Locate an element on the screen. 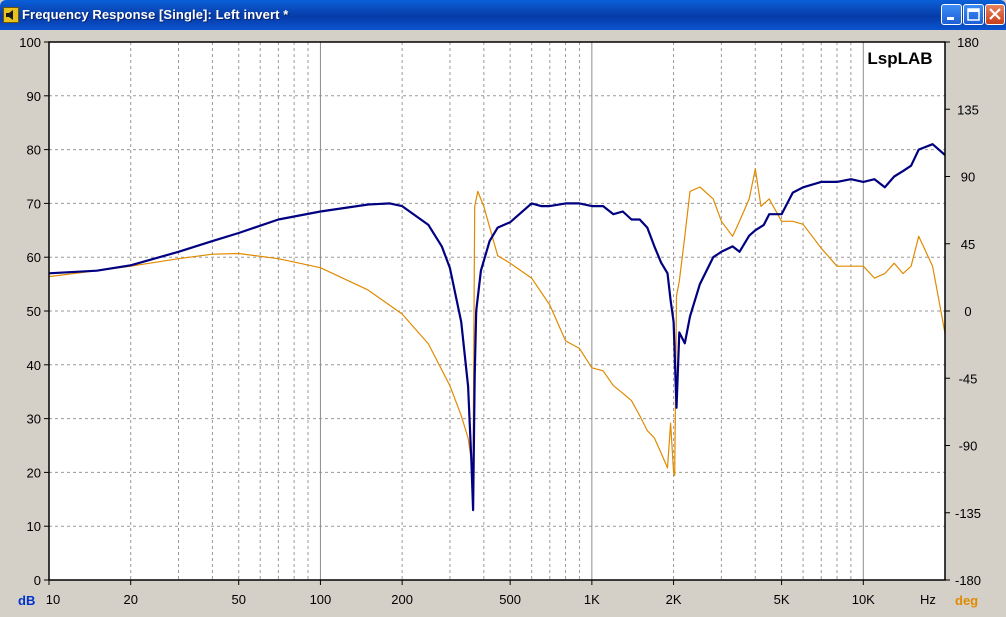  y-right-tick-label: -180 is located at coordinates (968, 580).